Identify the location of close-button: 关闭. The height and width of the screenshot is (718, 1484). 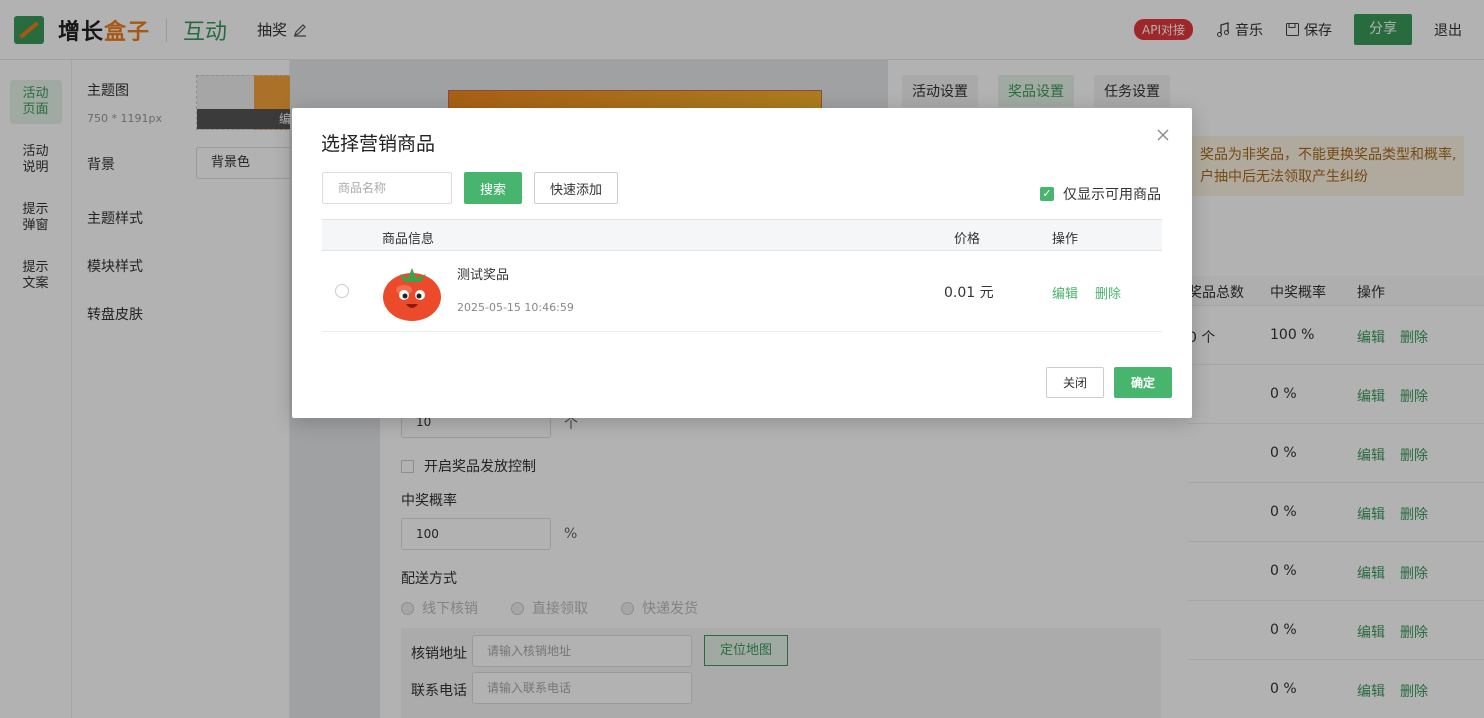
(1075, 382).